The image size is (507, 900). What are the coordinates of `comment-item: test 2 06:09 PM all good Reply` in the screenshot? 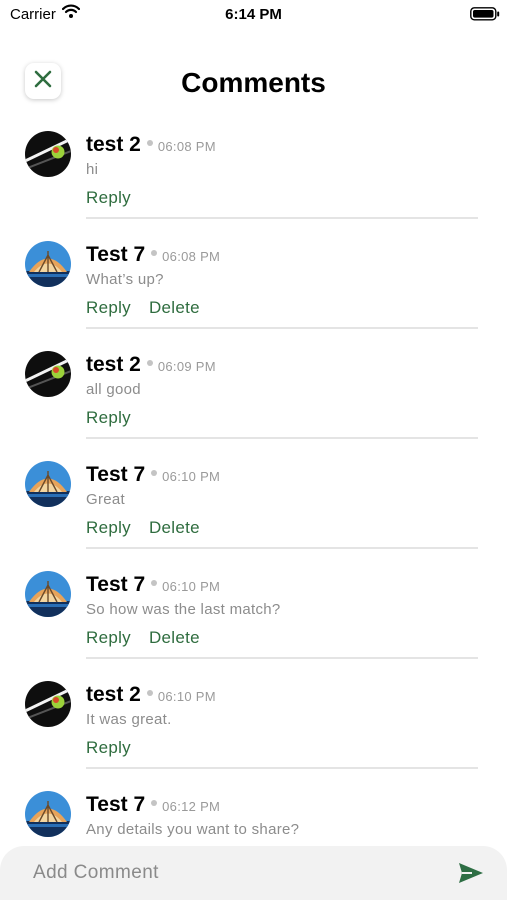 It's located at (253, 400).